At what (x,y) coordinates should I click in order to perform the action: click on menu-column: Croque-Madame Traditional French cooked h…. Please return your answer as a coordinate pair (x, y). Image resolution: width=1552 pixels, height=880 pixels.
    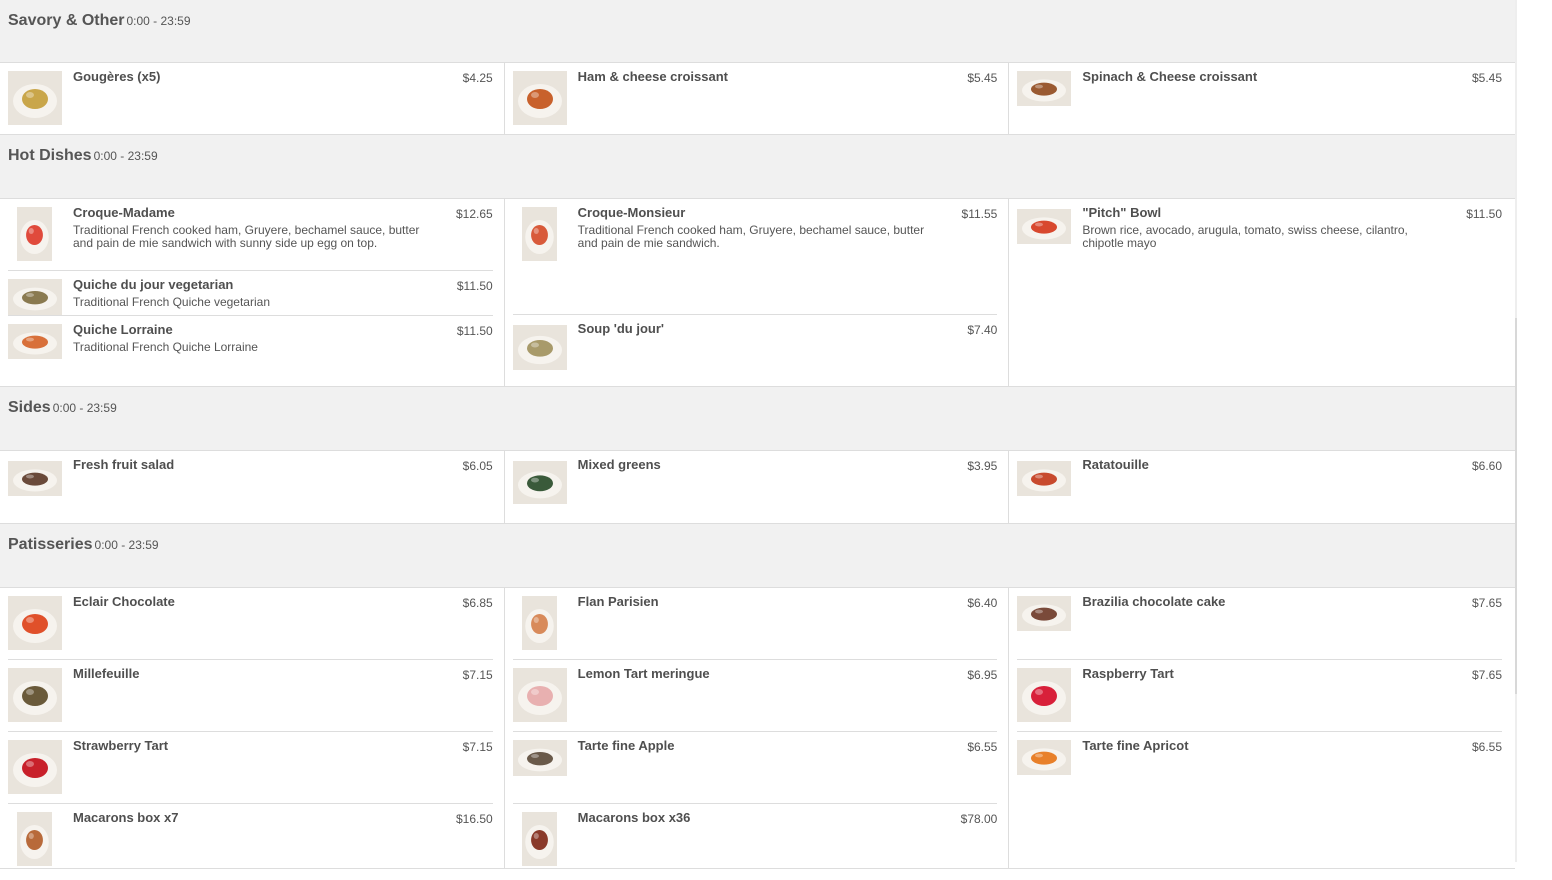
    Looking at the image, I should click on (252, 292).